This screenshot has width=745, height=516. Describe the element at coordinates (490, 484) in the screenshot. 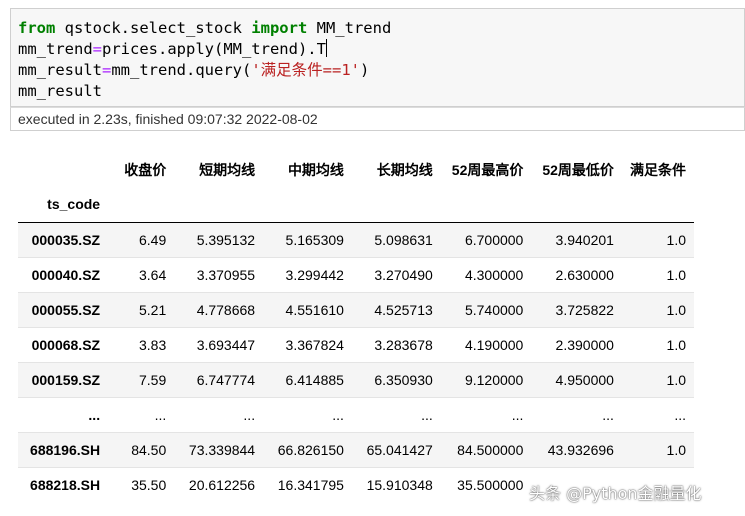

I see `table-cell: 35.500000` at that location.